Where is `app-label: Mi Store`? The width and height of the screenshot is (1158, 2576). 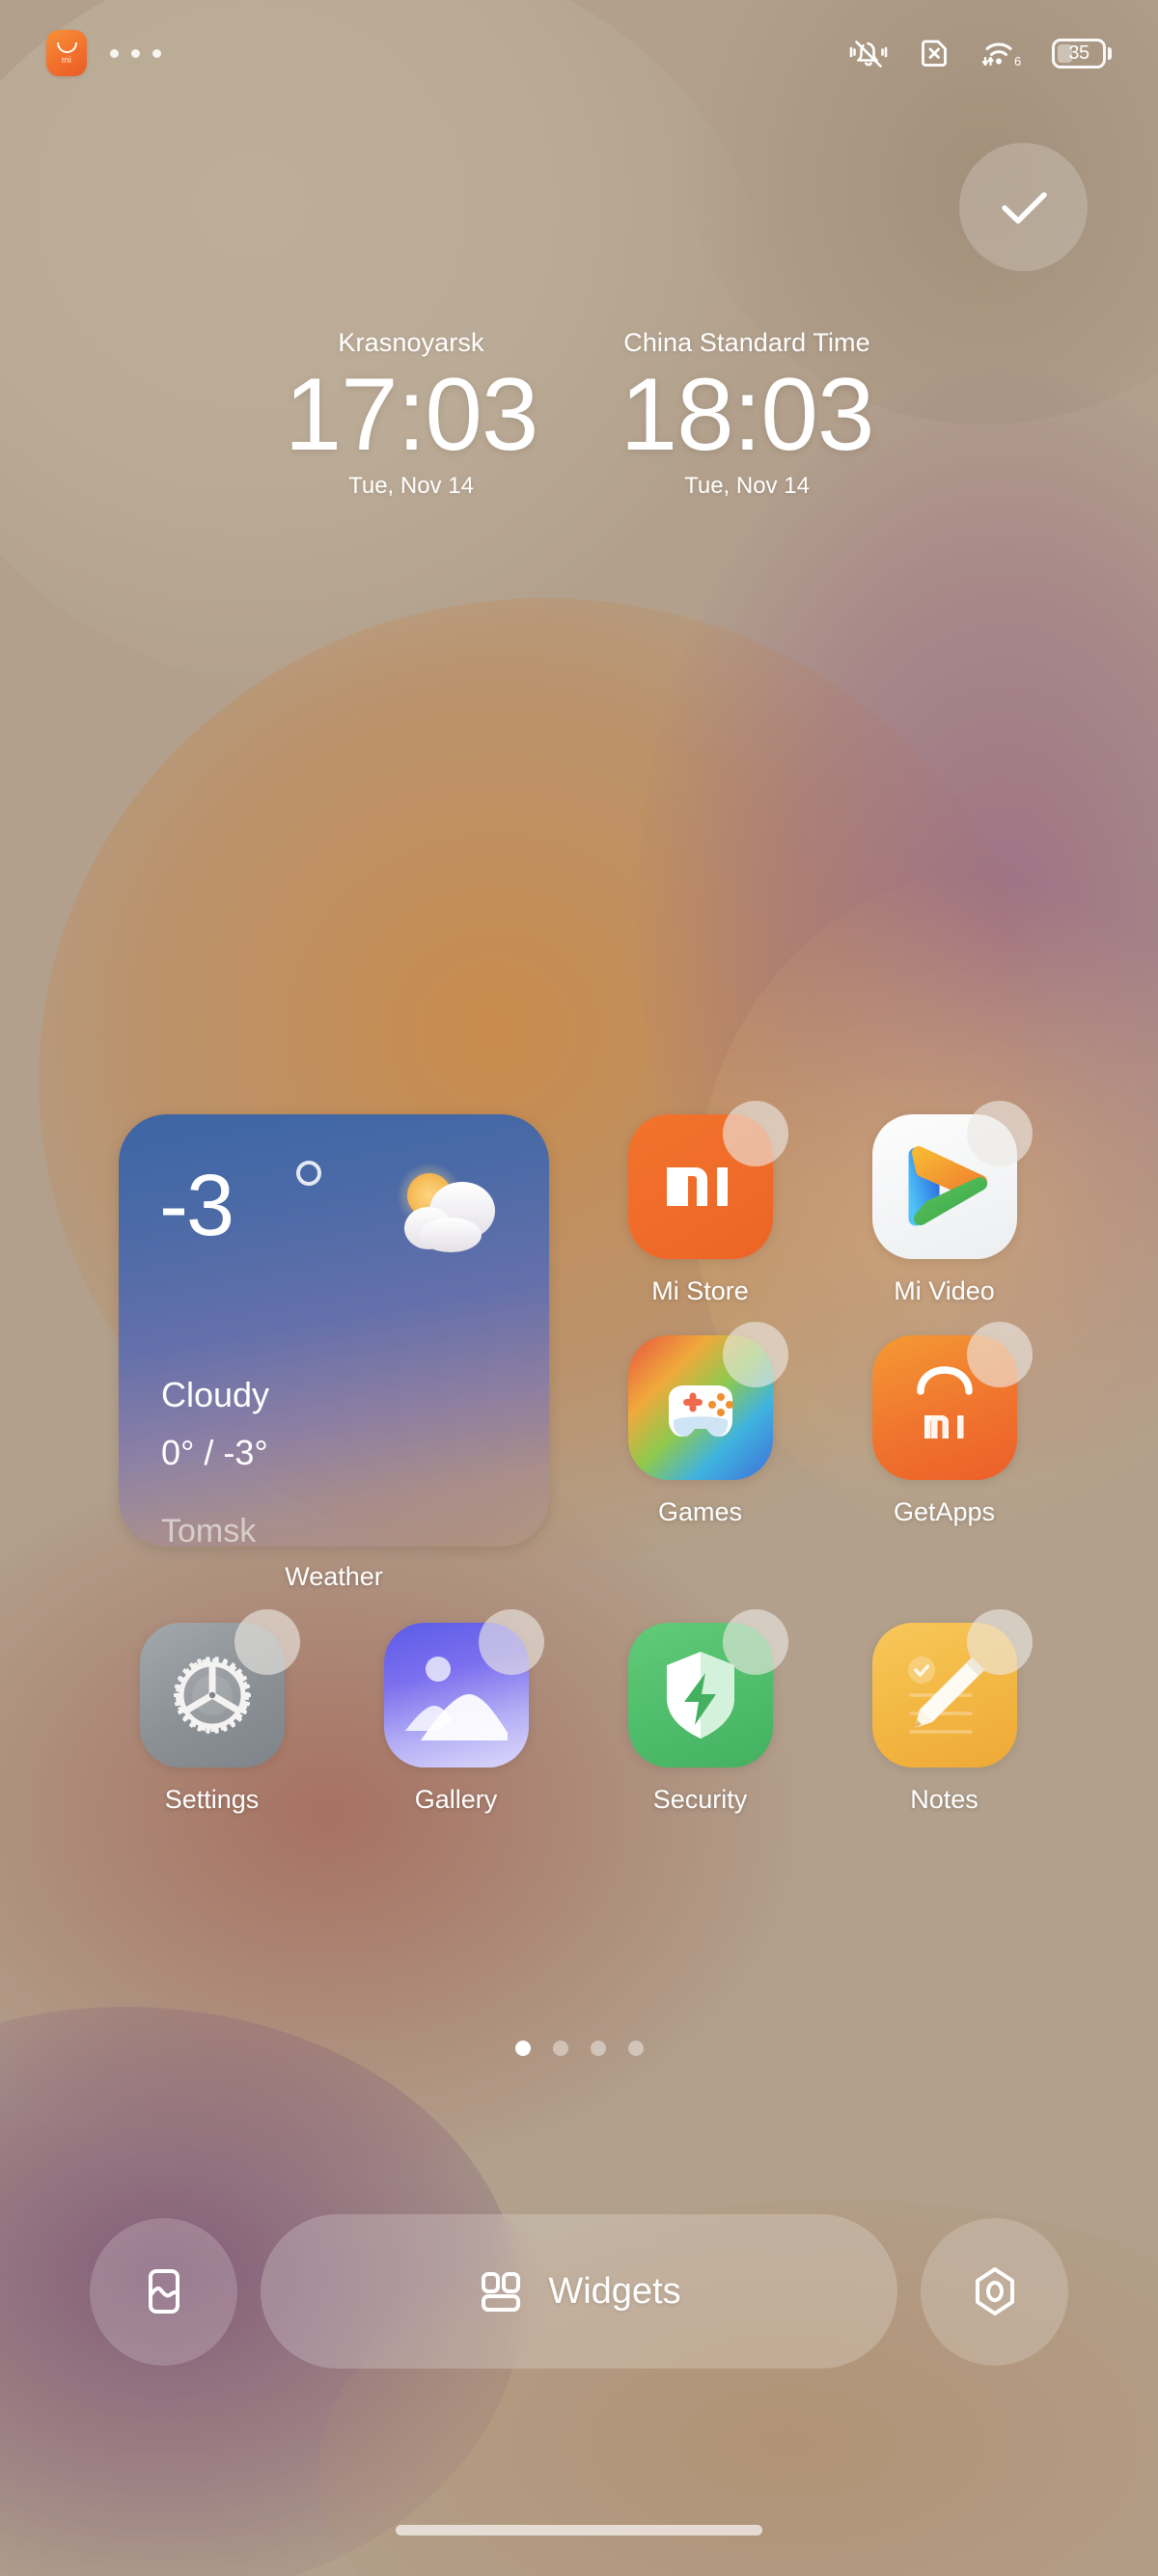 app-label: Mi Store is located at coordinates (700, 1290).